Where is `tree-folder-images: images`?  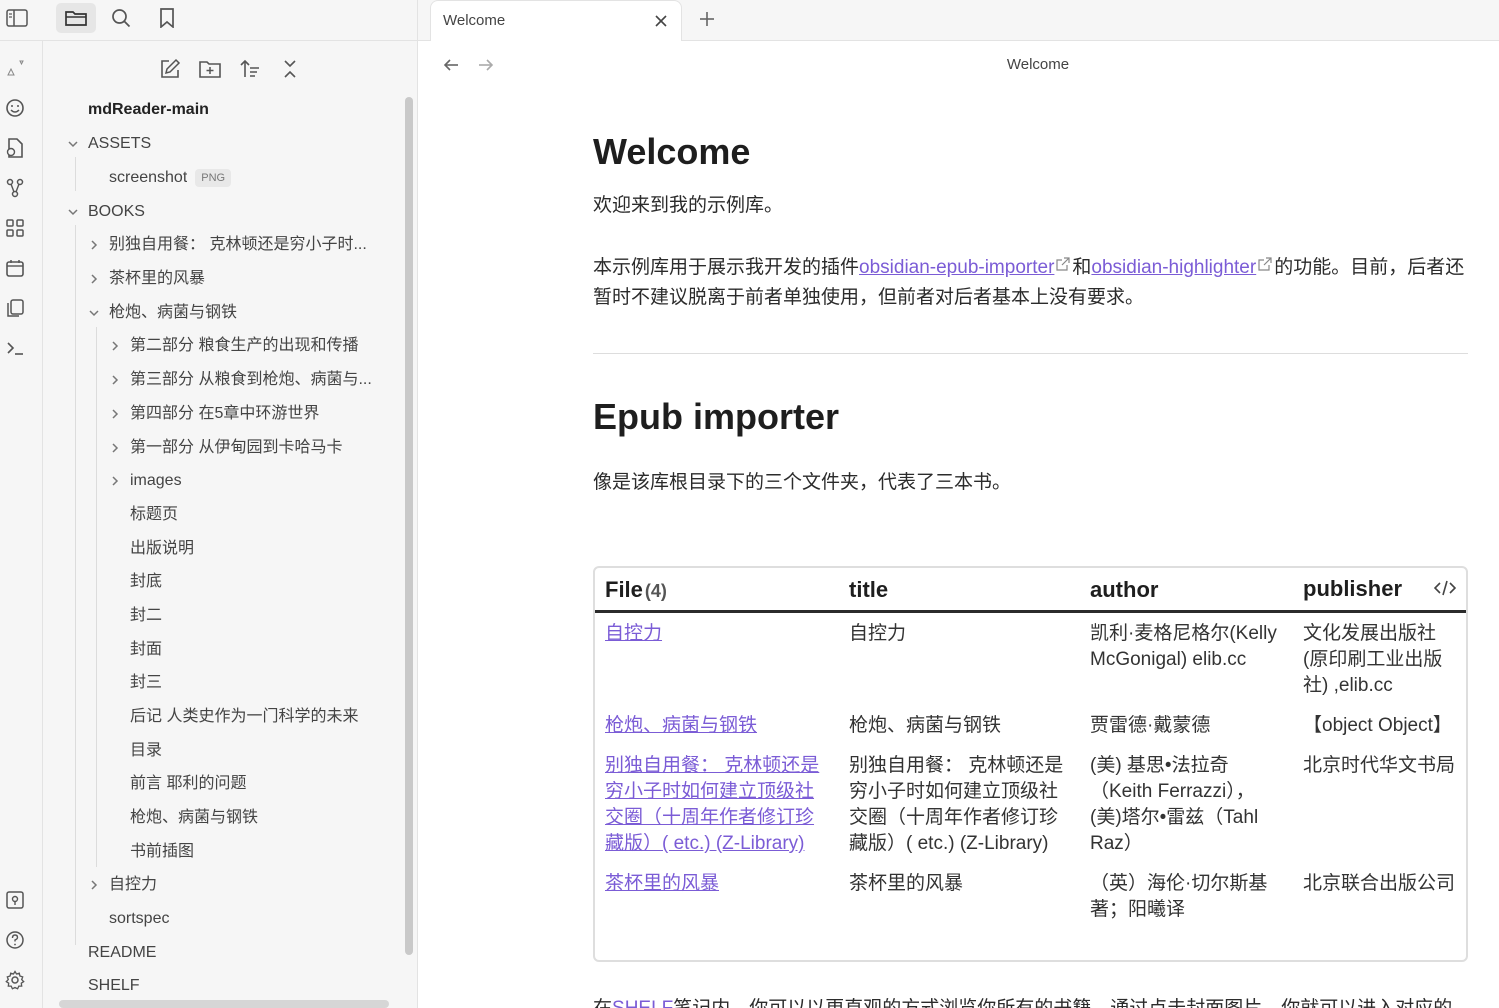
tree-folder-images: images is located at coordinates (145, 481).